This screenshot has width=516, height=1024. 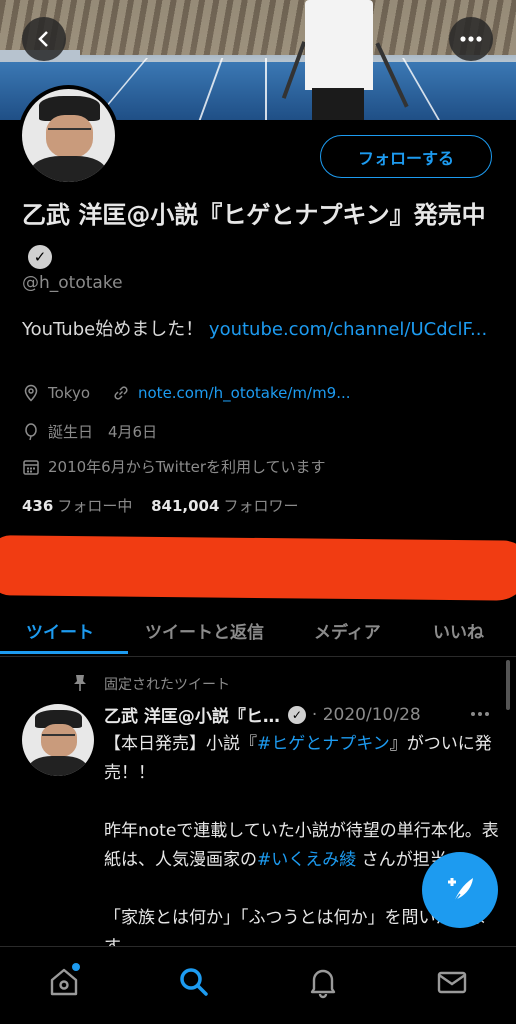 What do you see at coordinates (185, 506) in the screenshot?
I see `followers-count: 841,004` at bounding box center [185, 506].